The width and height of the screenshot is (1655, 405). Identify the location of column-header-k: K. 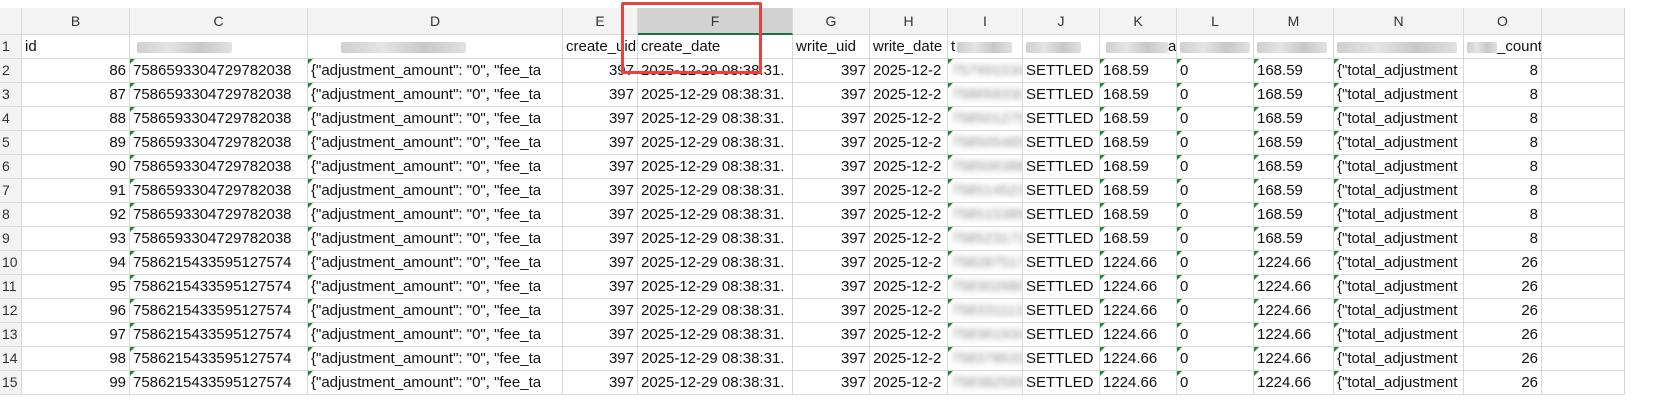
(1138, 21).